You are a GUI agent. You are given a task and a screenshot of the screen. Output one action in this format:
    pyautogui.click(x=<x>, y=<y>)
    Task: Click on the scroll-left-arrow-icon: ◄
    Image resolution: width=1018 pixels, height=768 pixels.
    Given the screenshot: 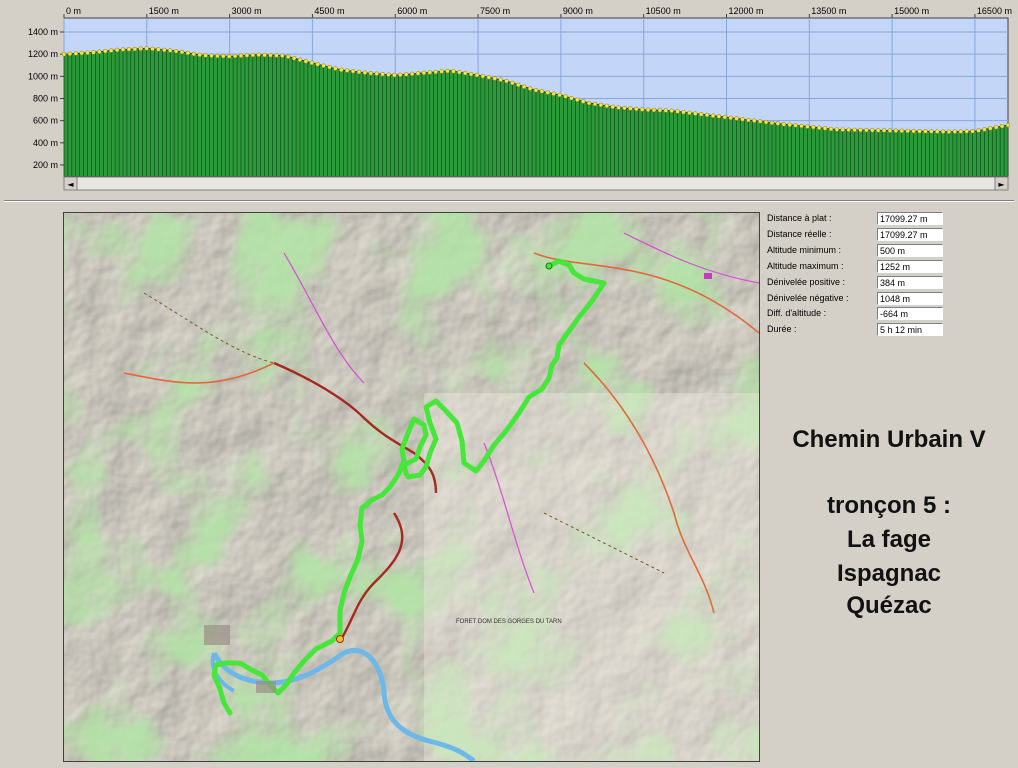 What is the action you would take?
    pyautogui.click(x=70, y=184)
    